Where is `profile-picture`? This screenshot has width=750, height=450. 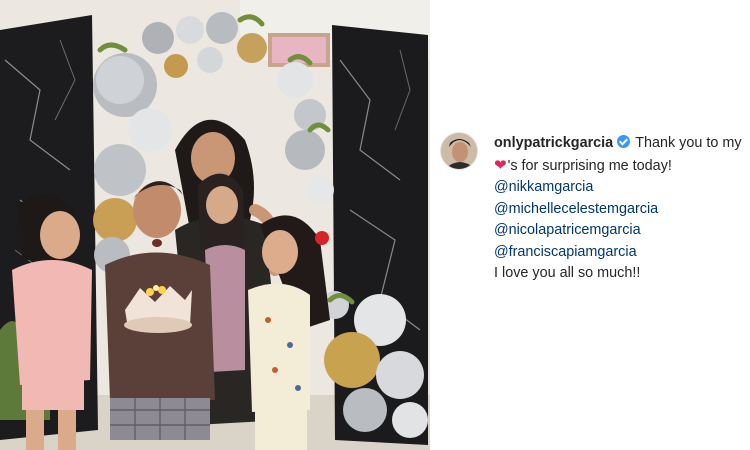
profile-picture is located at coordinates (459, 151).